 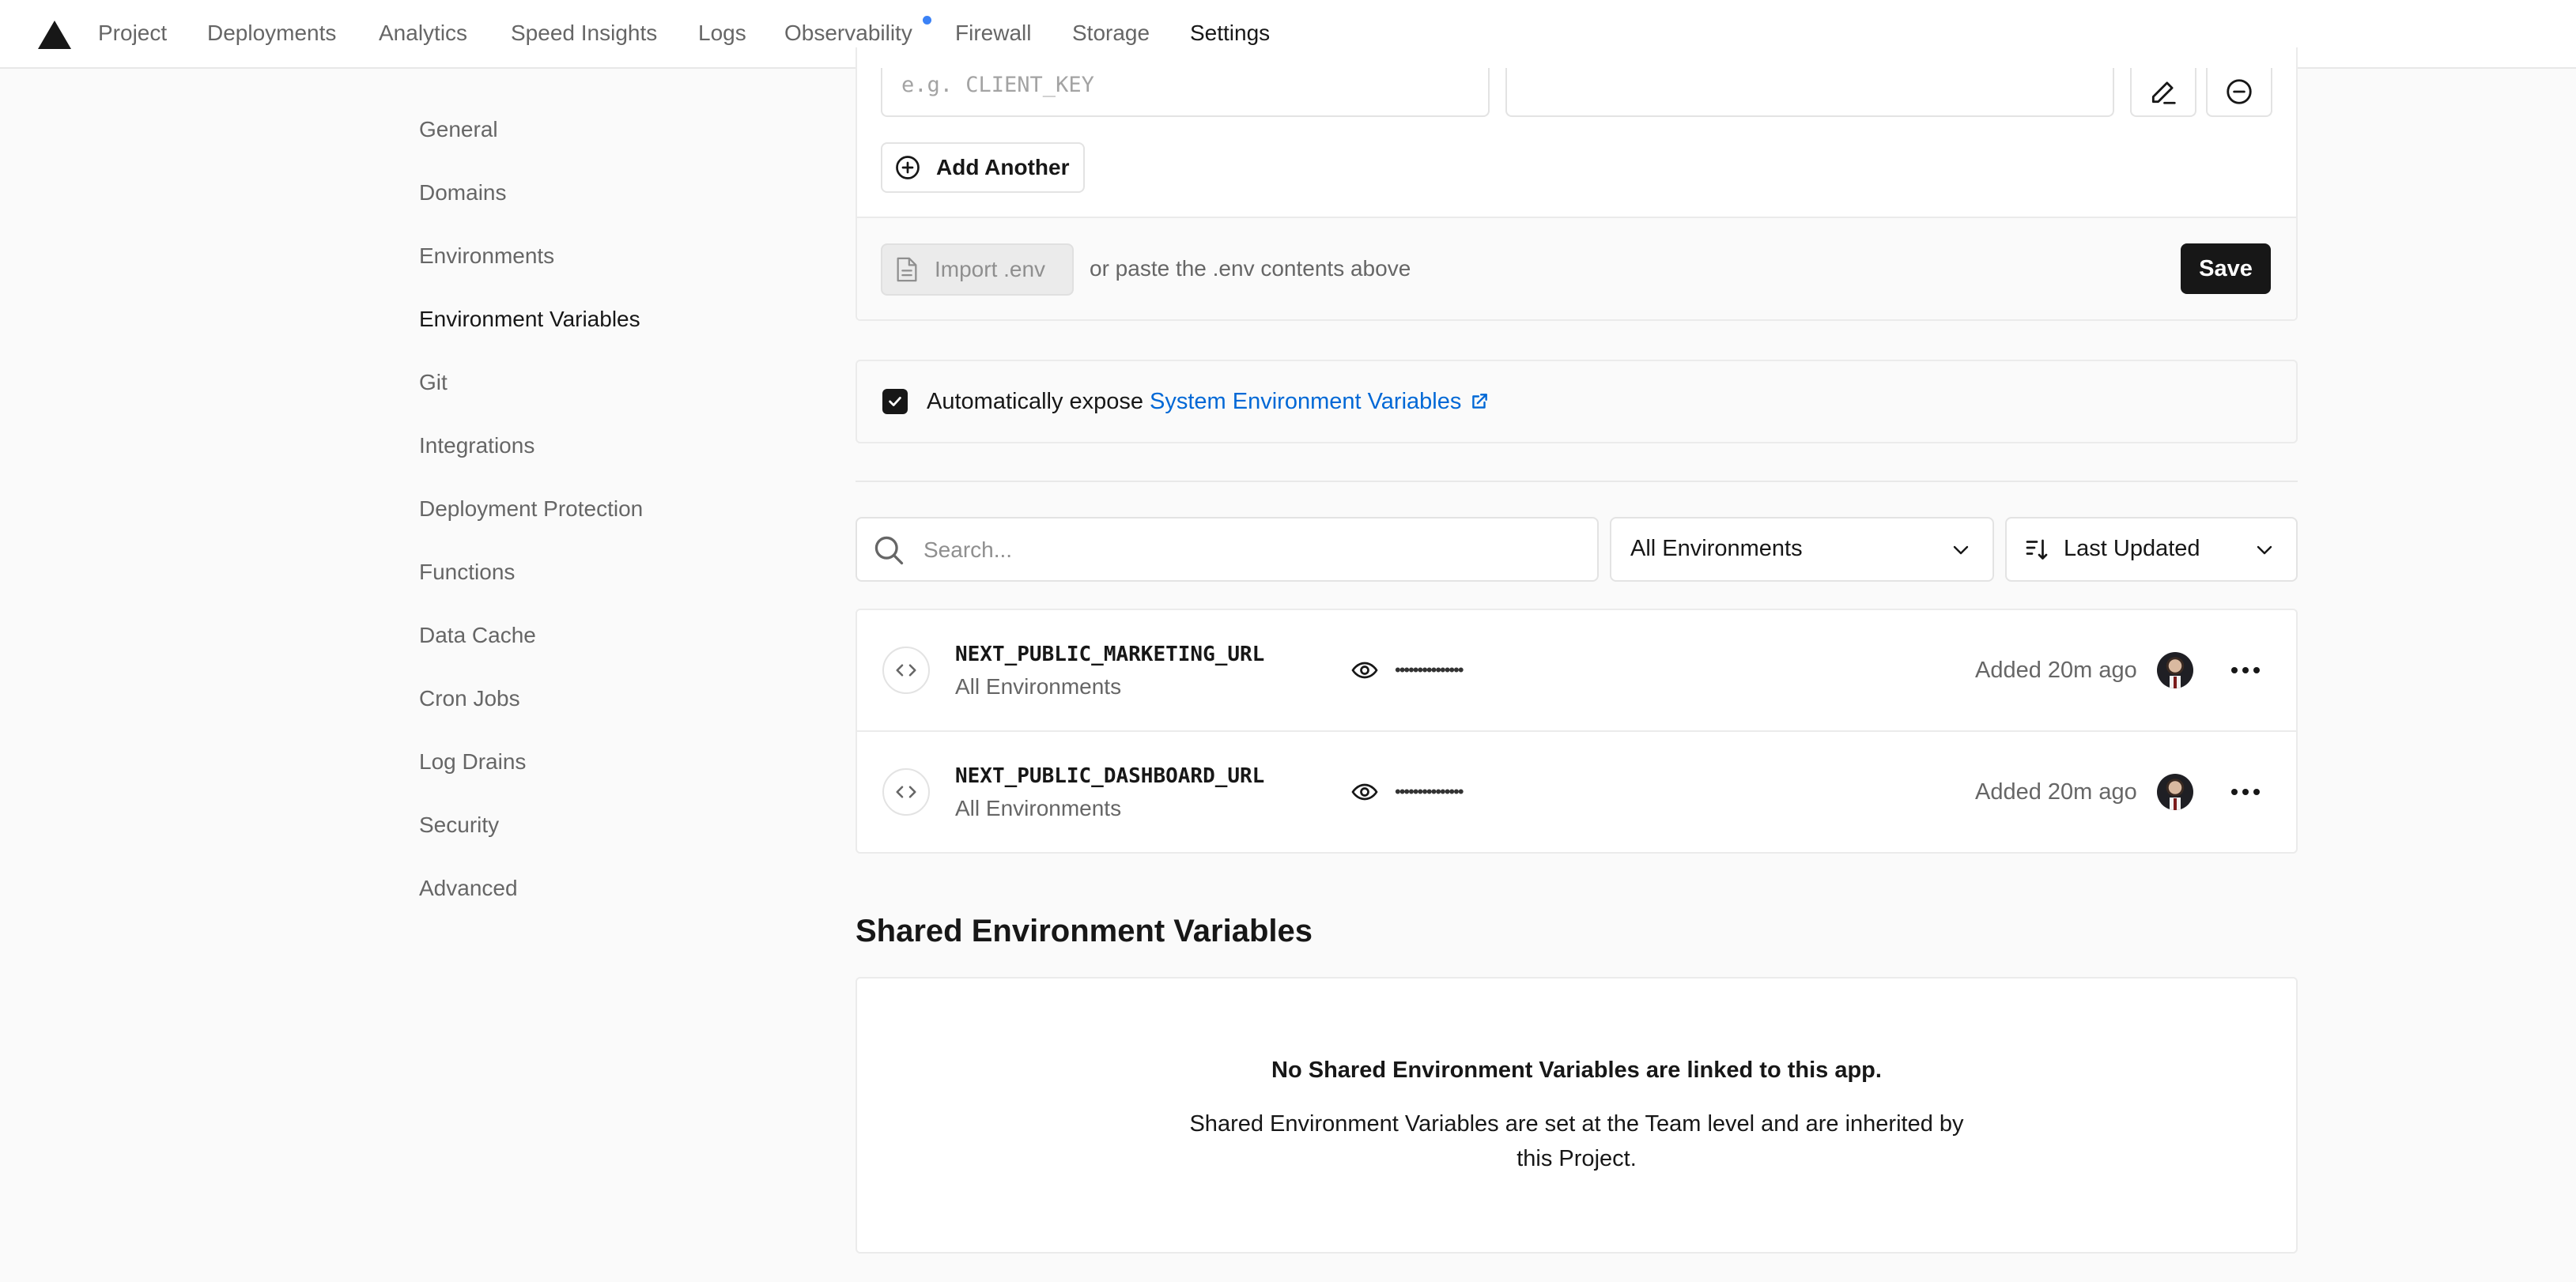 What do you see at coordinates (1185, 93) in the screenshot?
I see `key-input: e.g. CLIENT_KEY` at bounding box center [1185, 93].